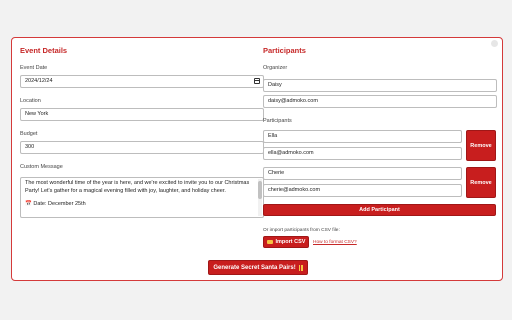  What do you see at coordinates (257, 81) in the screenshot?
I see `calendar-icon` at bounding box center [257, 81].